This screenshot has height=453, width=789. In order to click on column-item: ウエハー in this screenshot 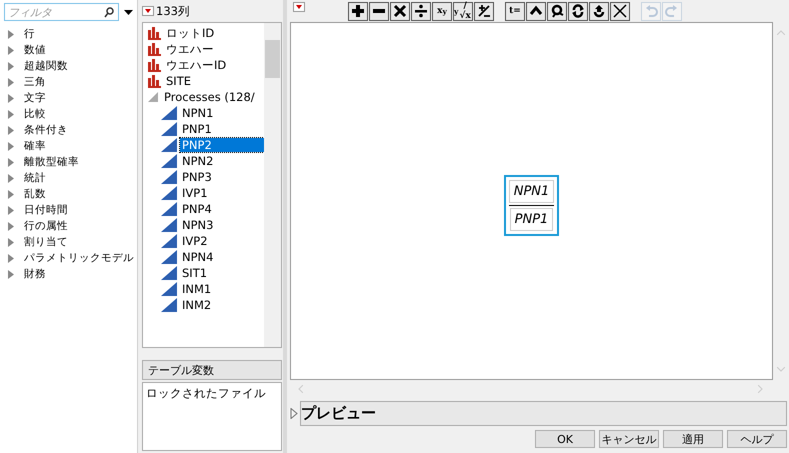, I will do `click(190, 49)`.